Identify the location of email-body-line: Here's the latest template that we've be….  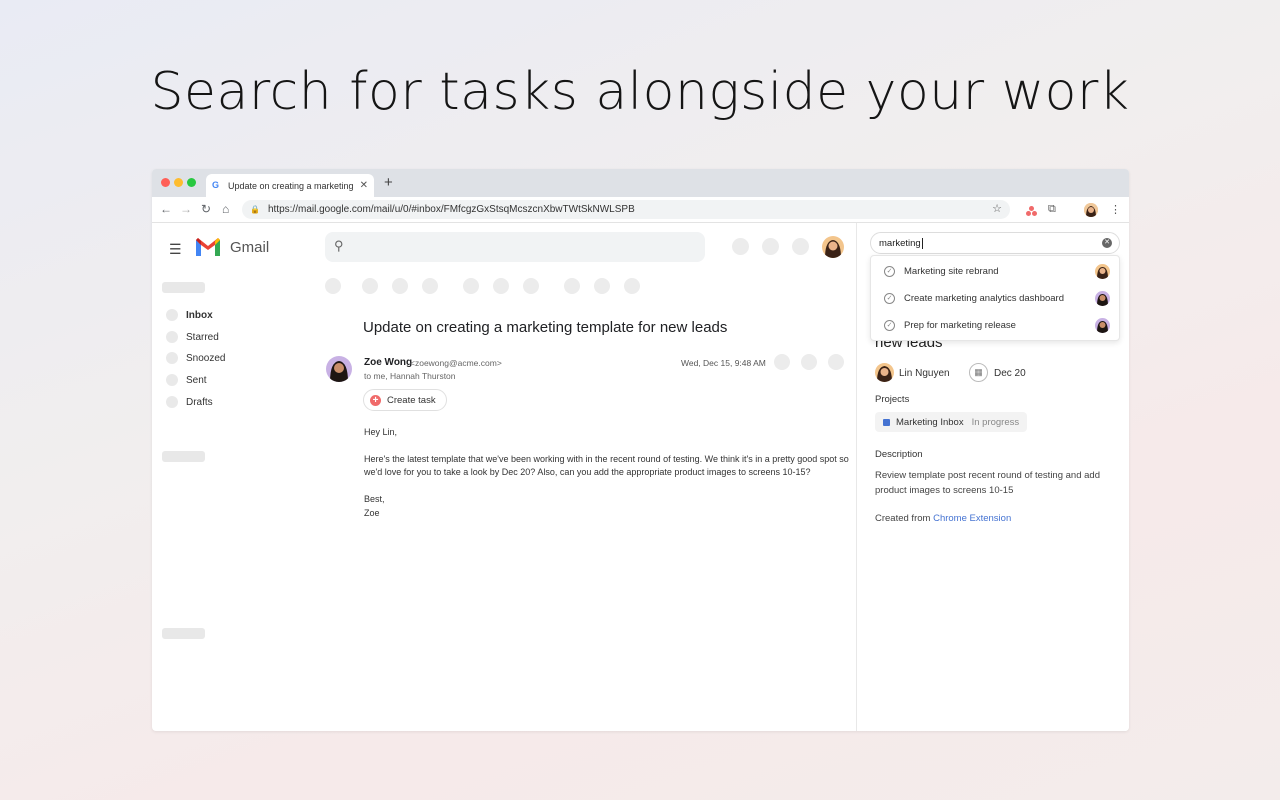
(606, 459).